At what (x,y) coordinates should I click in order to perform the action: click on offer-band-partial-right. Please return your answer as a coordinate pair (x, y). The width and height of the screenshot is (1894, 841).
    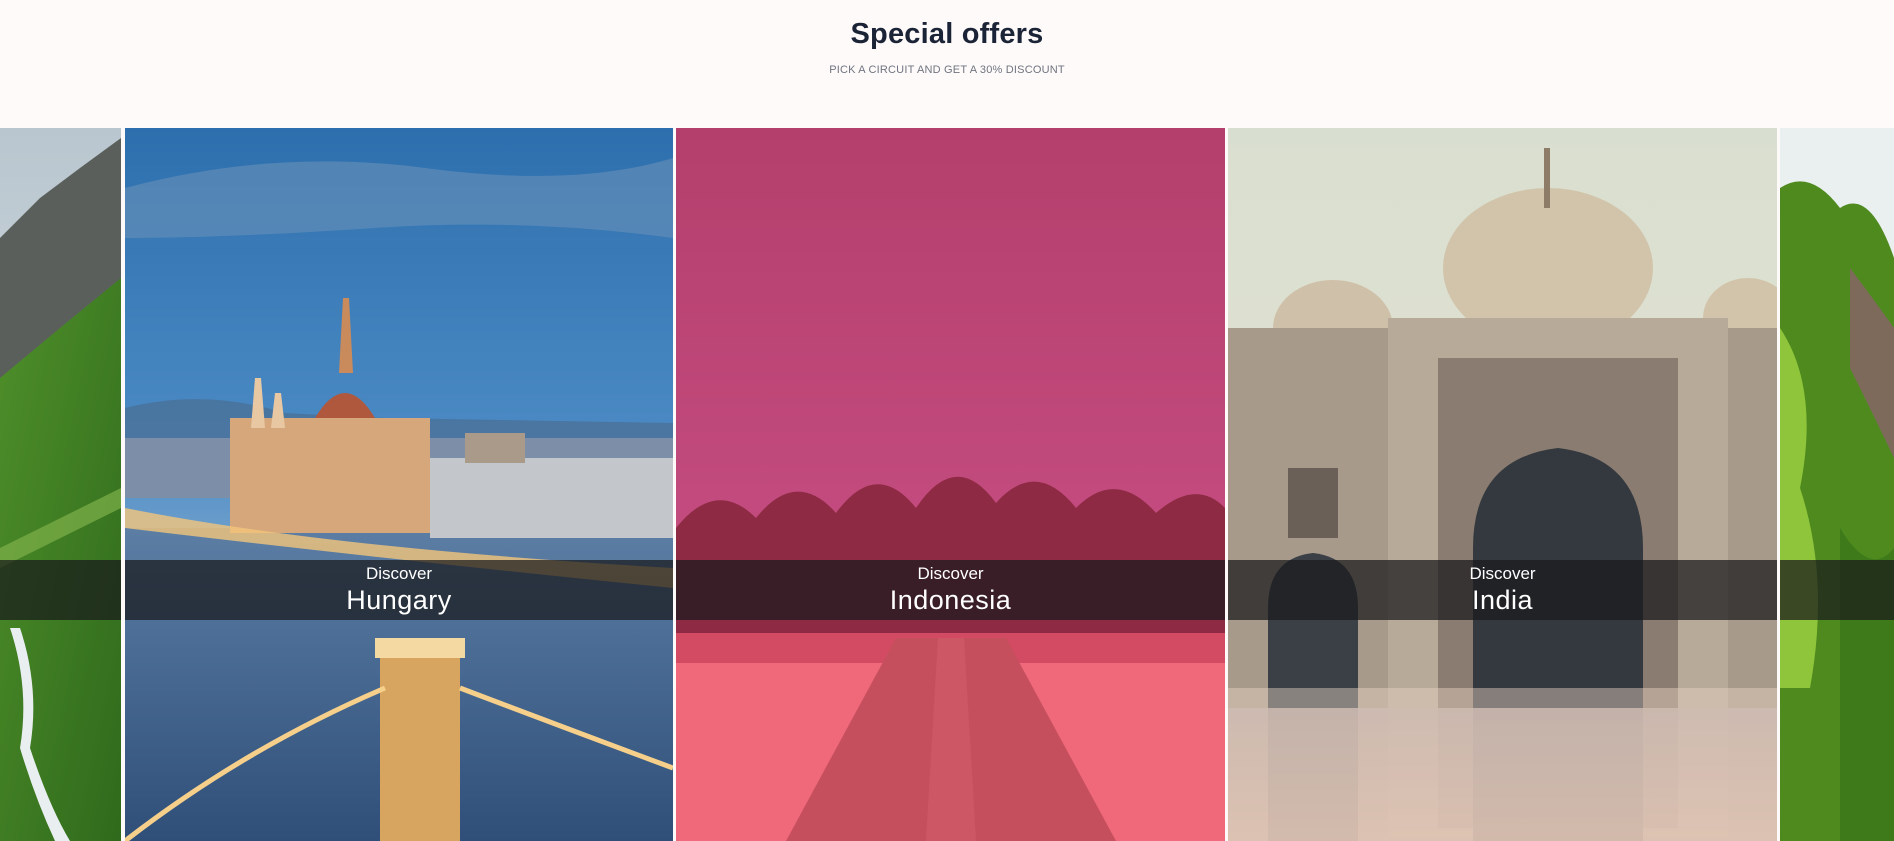
    Looking at the image, I should click on (1837, 590).